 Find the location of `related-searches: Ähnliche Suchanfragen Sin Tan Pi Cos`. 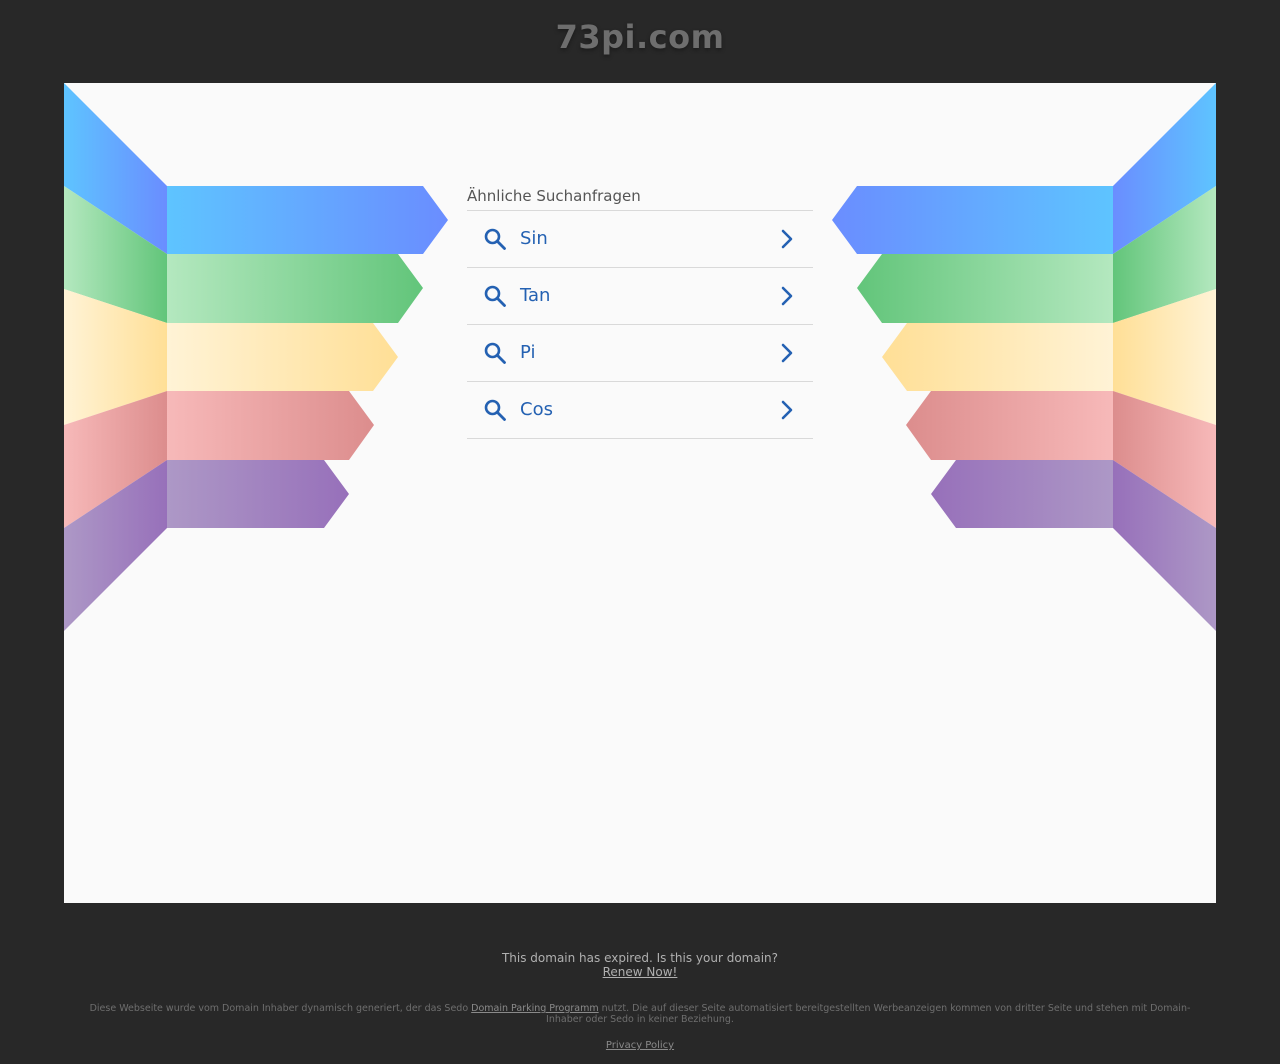

related-searches: Ähnliche Suchanfragen Sin Tan Pi Cos is located at coordinates (640, 312).